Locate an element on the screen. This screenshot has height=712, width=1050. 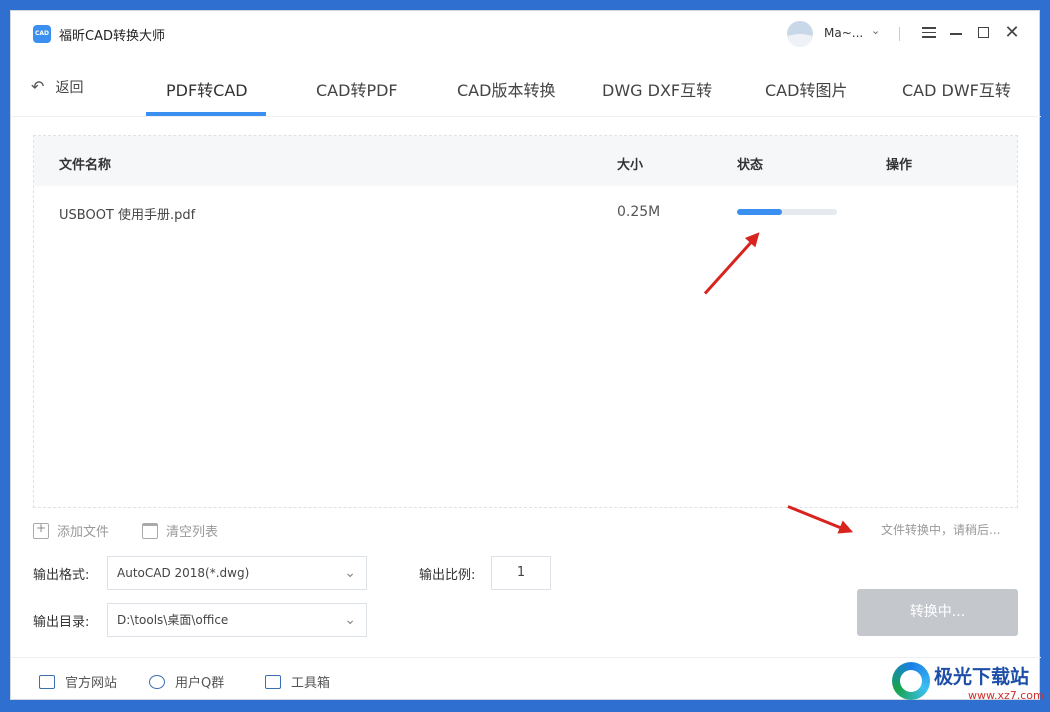
format-select: AutoCAD 2018(*.dwg) ⌄ is located at coordinates (237, 573).